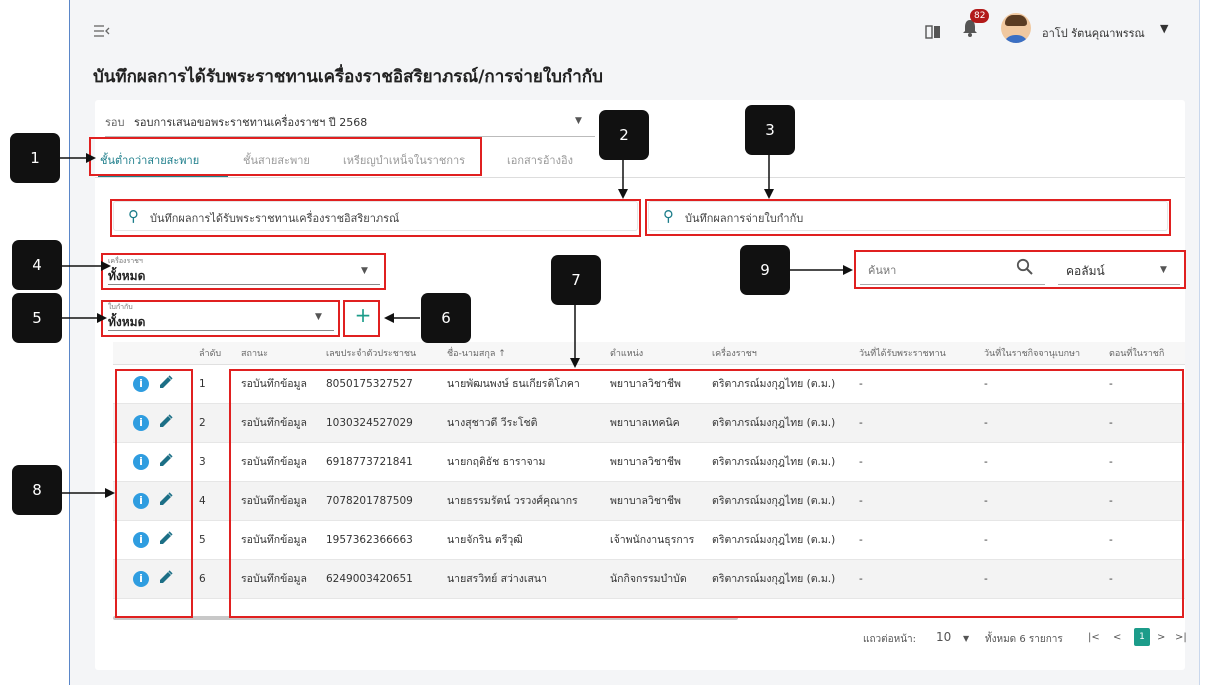  I want to click on callout-3: 3, so click(770, 130).